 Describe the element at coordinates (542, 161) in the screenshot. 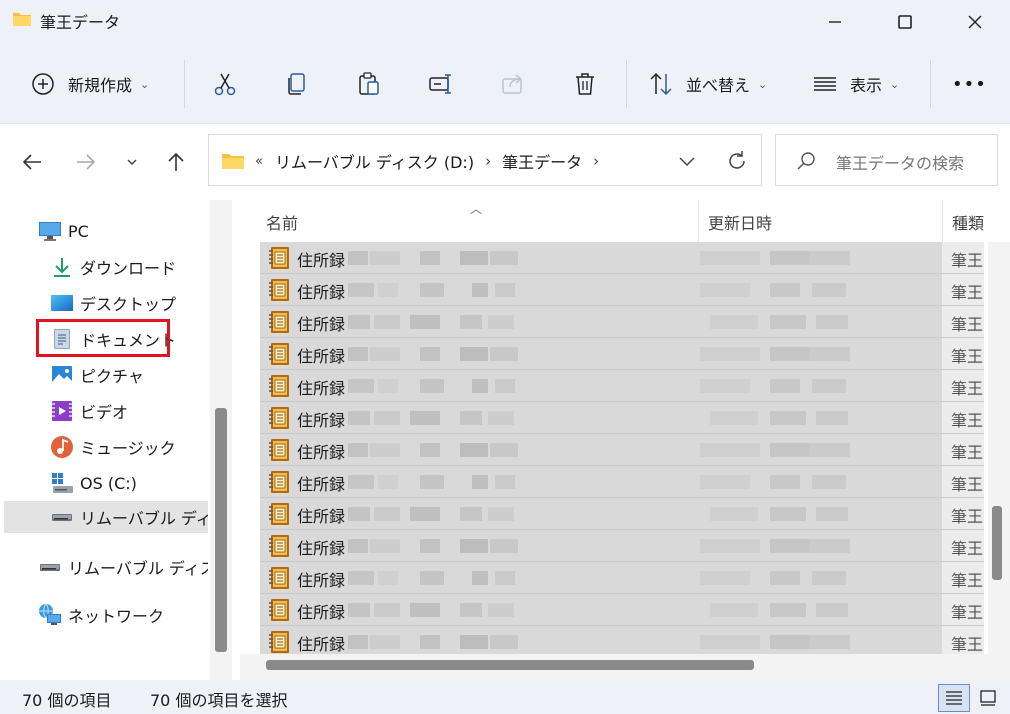

I see `breadcrumb-folder: 筆王データ` at that location.